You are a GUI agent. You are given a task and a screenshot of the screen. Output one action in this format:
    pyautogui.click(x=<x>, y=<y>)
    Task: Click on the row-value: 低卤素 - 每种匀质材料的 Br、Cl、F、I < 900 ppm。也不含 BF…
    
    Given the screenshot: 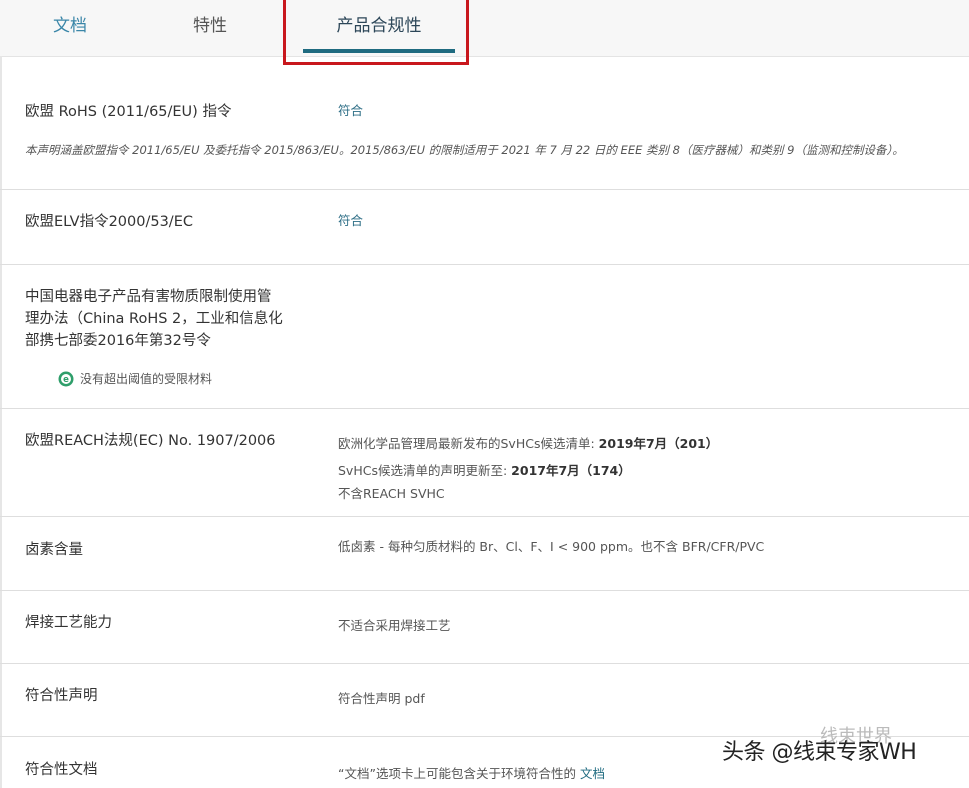 What is the action you would take?
    pyautogui.click(x=551, y=546)
    